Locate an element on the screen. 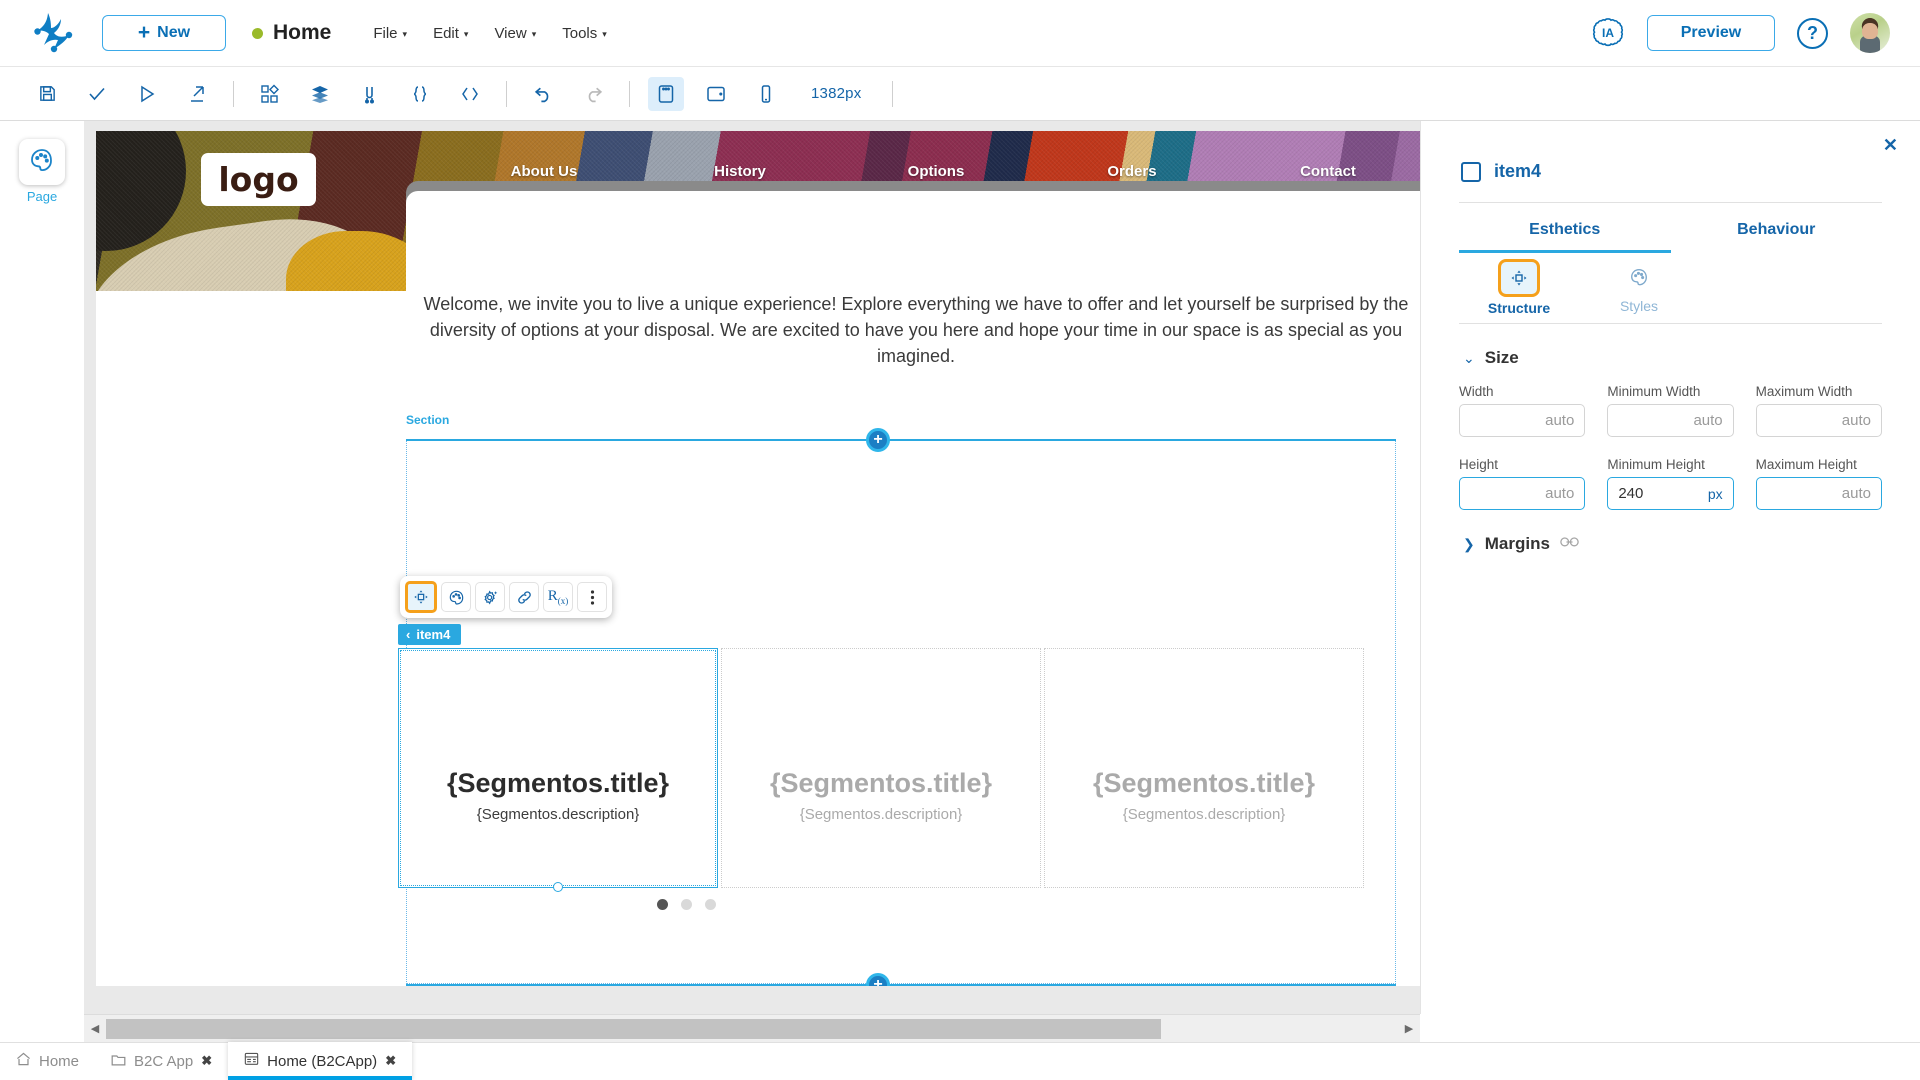 Image resolution: width=1920 pixels, height=1080 pixels. sidebar-item-page-label: Page is located at coordinates (42, 196).